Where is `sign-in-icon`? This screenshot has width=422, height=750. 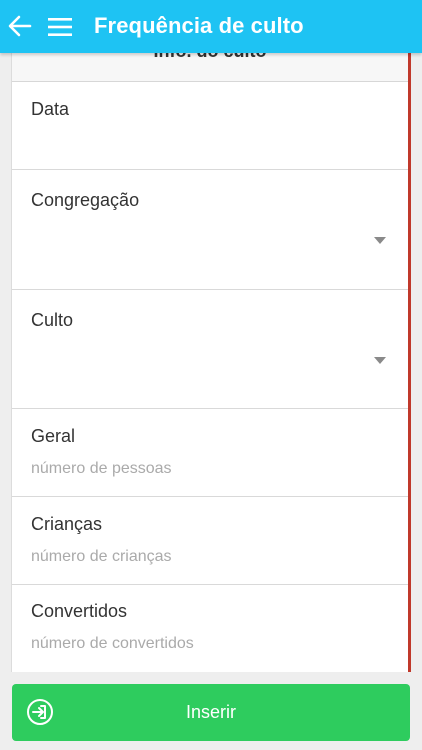
sign-in-icon is located at coordinates (40, 712).